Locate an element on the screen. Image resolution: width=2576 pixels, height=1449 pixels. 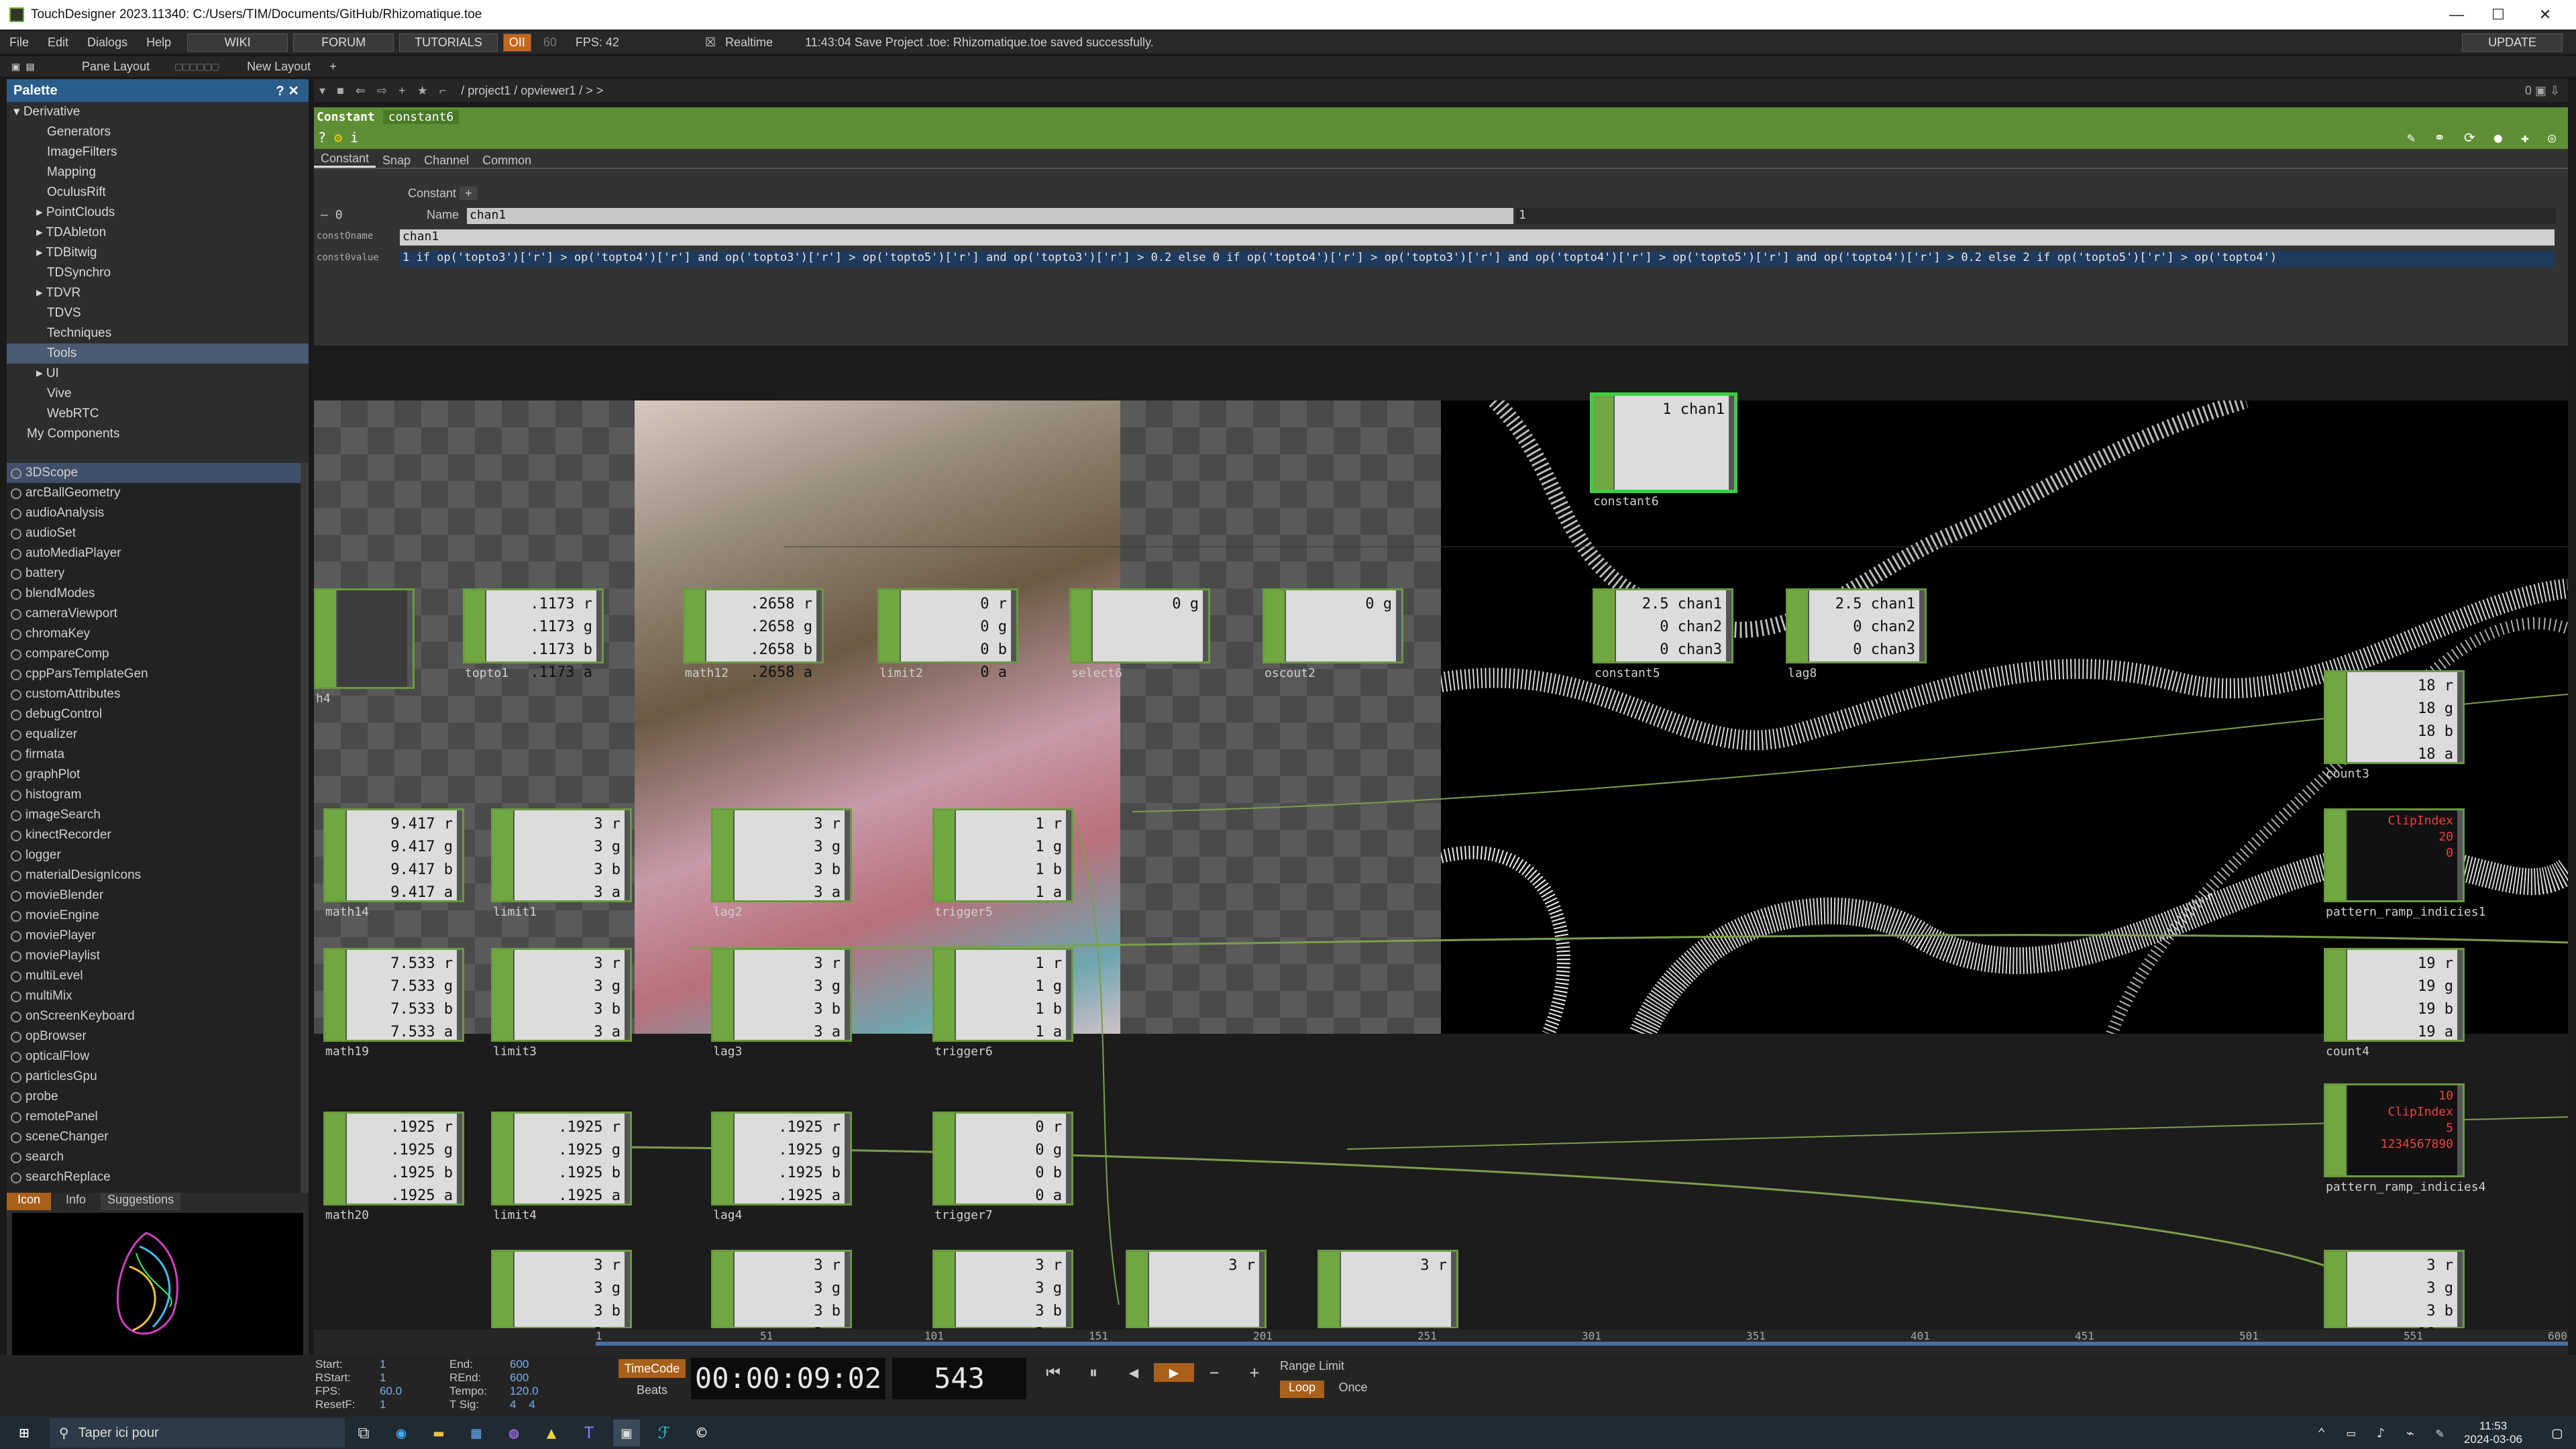
node-select6: 0 g select6 is located at coordinates (1139, 634).